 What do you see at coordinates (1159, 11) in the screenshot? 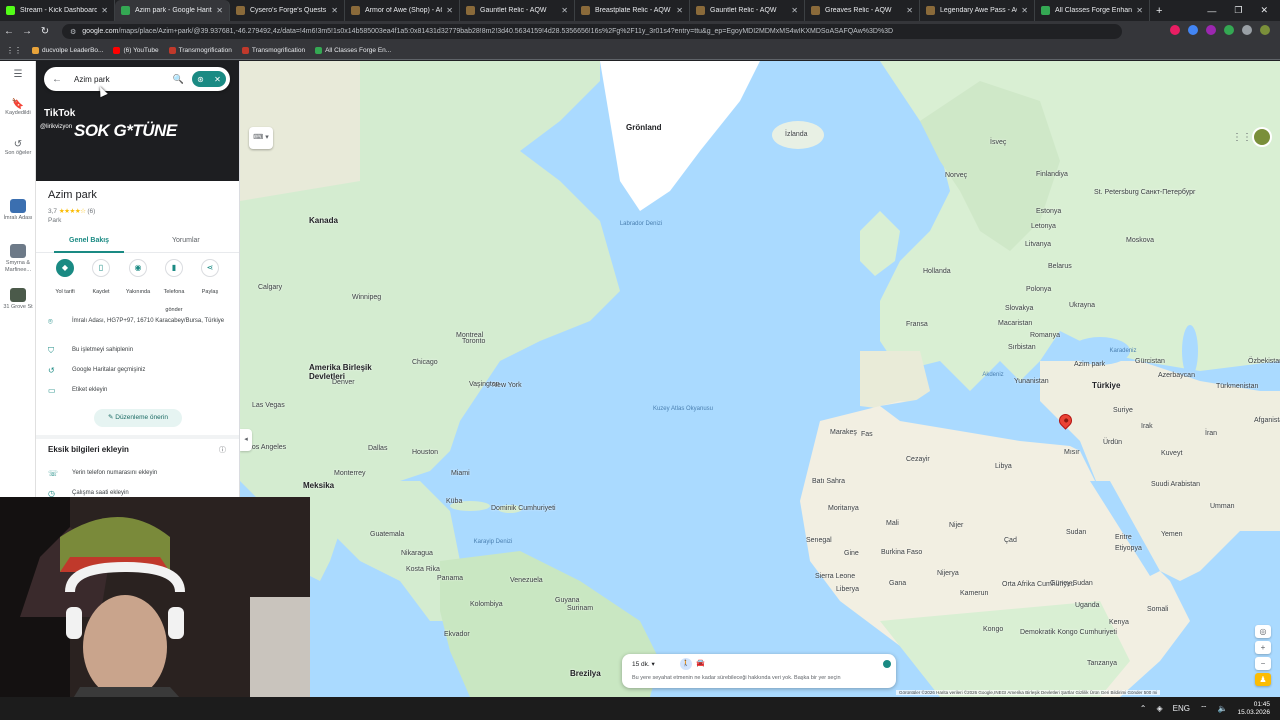
I see `new-tab-icon: +` at bounding box center [1159, 11].